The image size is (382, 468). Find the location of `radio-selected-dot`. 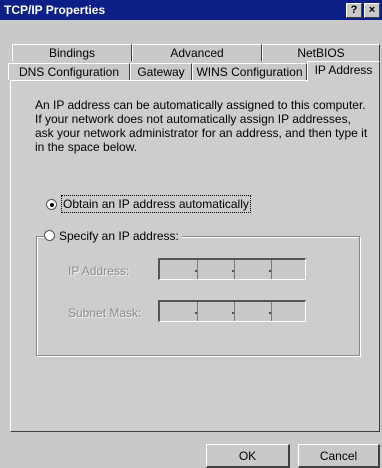

radio-selected-dot is located at coordinates (52, 205).